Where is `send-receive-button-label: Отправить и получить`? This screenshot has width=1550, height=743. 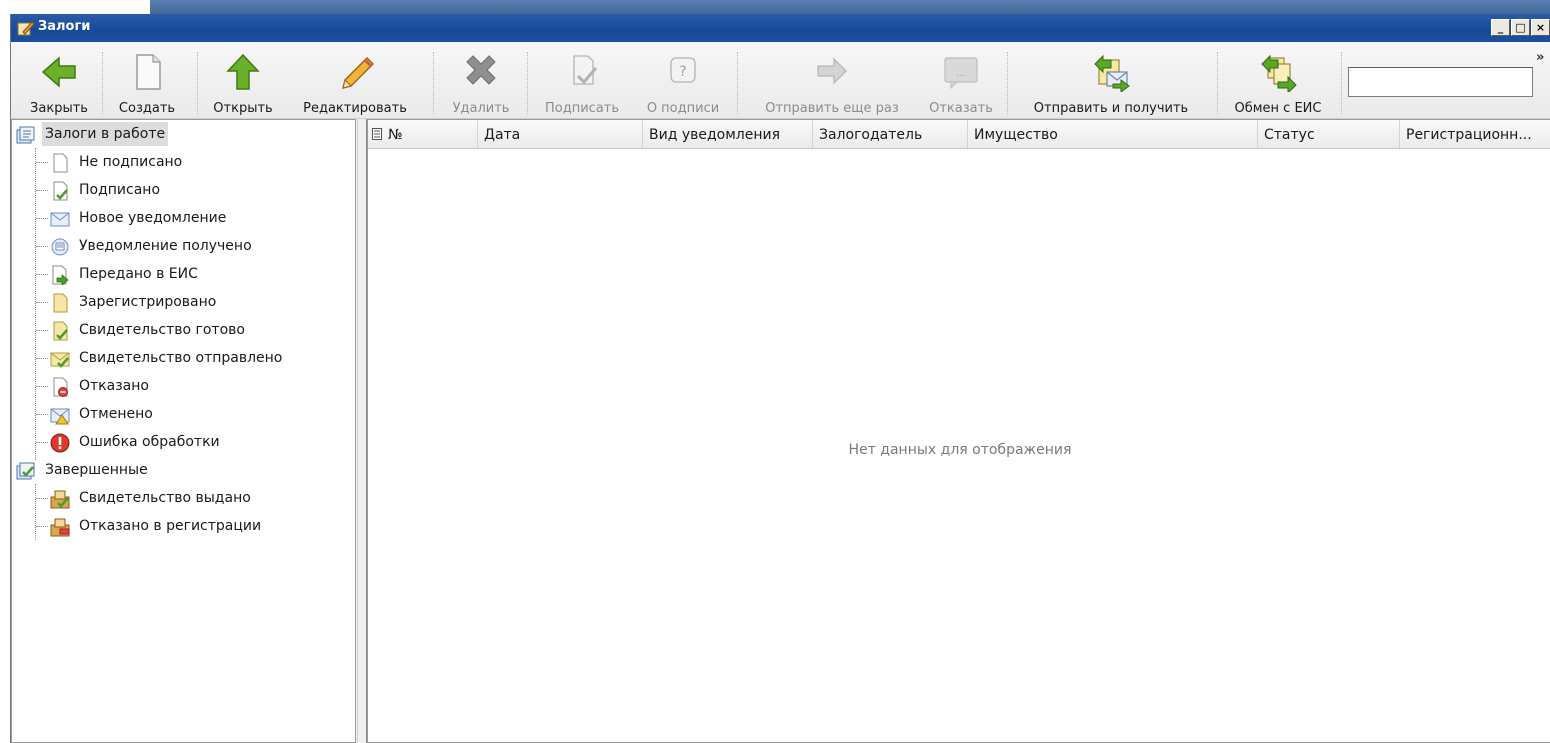 send-receive-button-label: Отправить и получить is located at coordinates (1111, 108).